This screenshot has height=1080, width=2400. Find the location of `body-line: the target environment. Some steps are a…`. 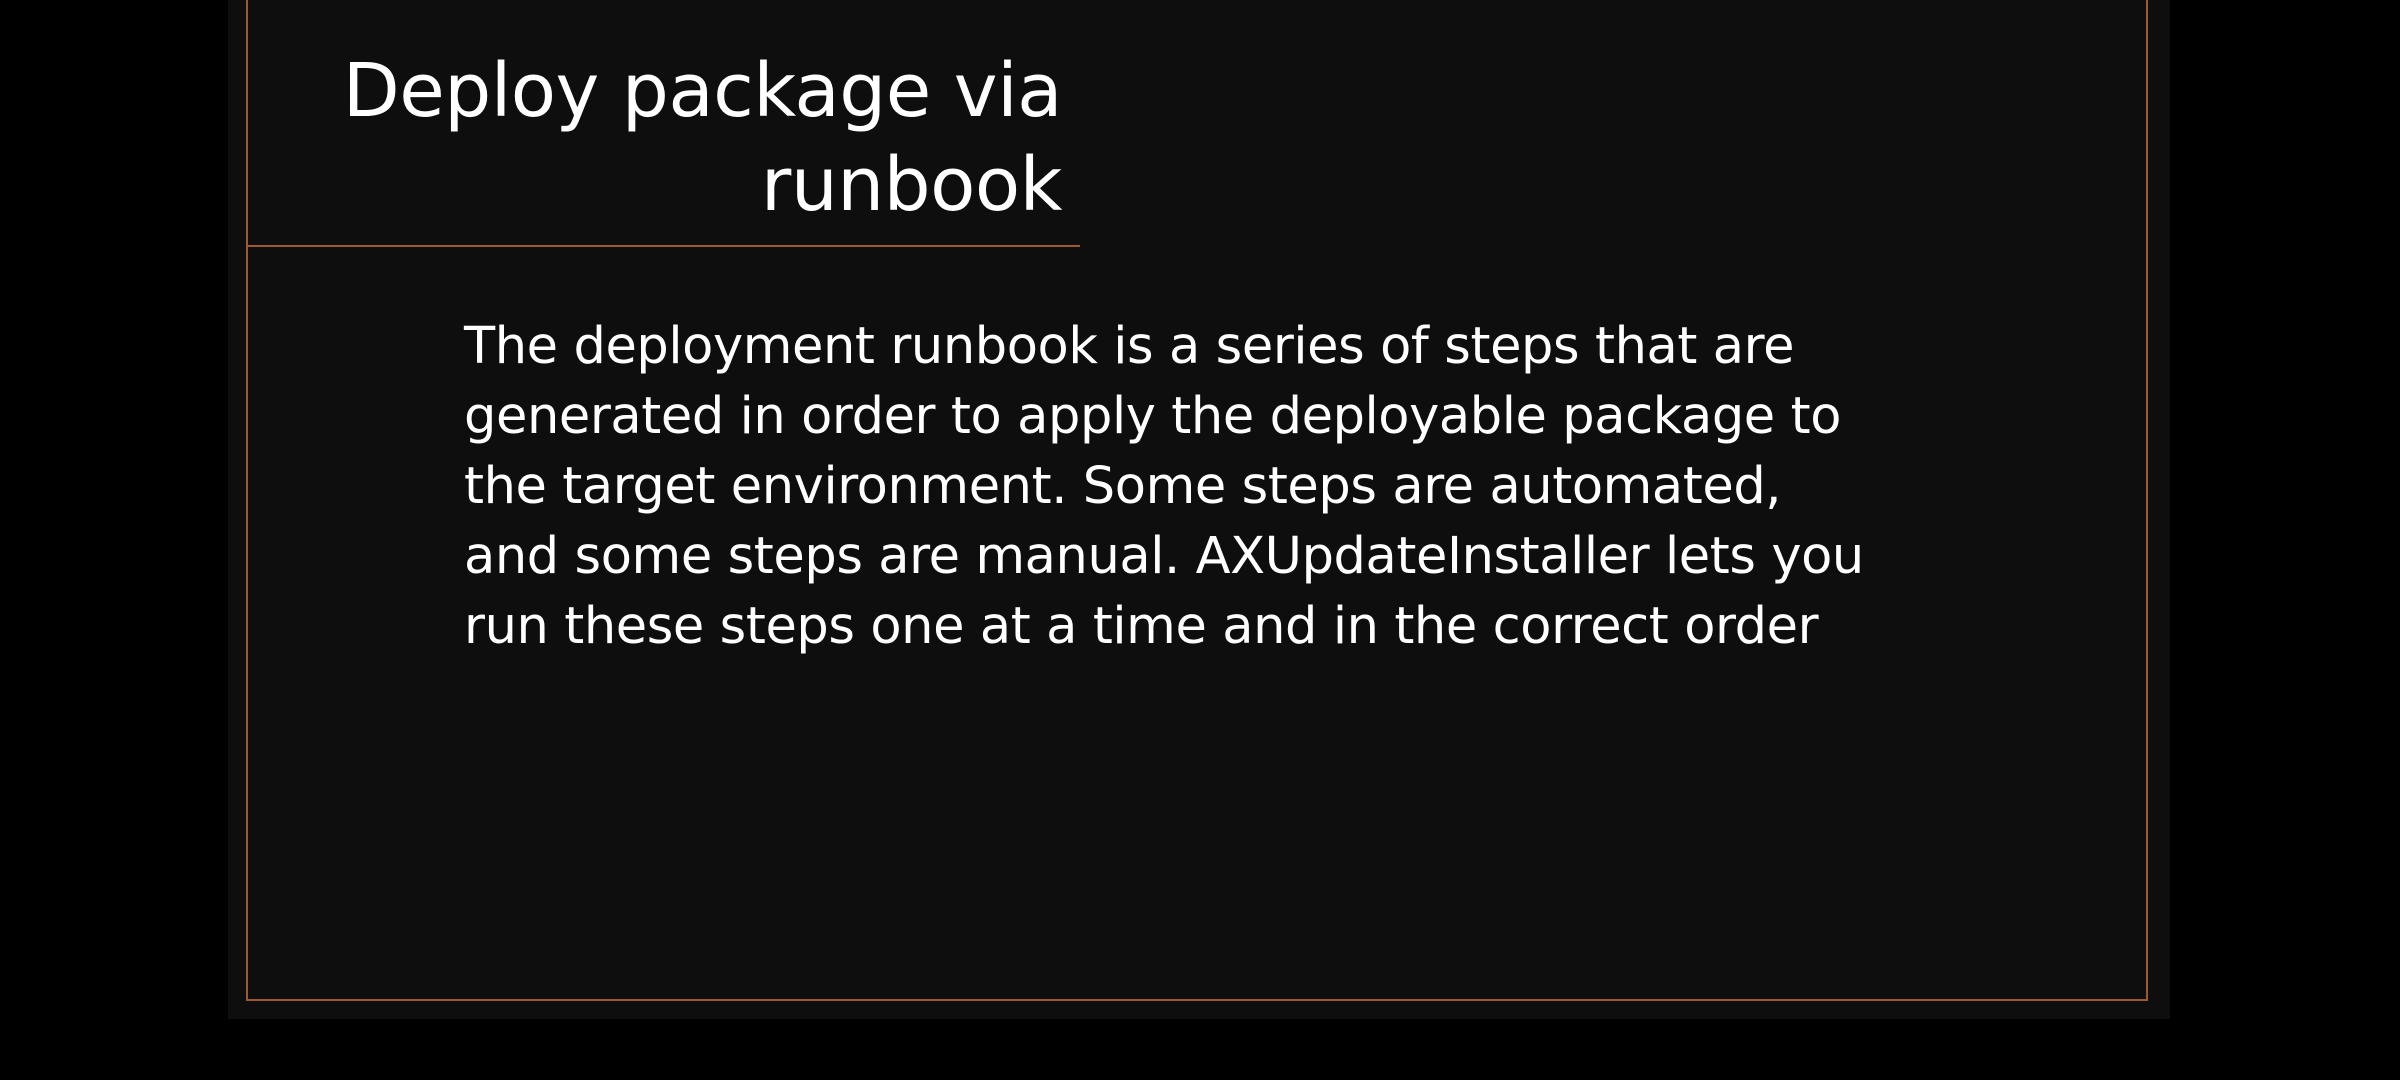

body-line: the target environment. Some steps are a… is located at coordinates (1123, 486).